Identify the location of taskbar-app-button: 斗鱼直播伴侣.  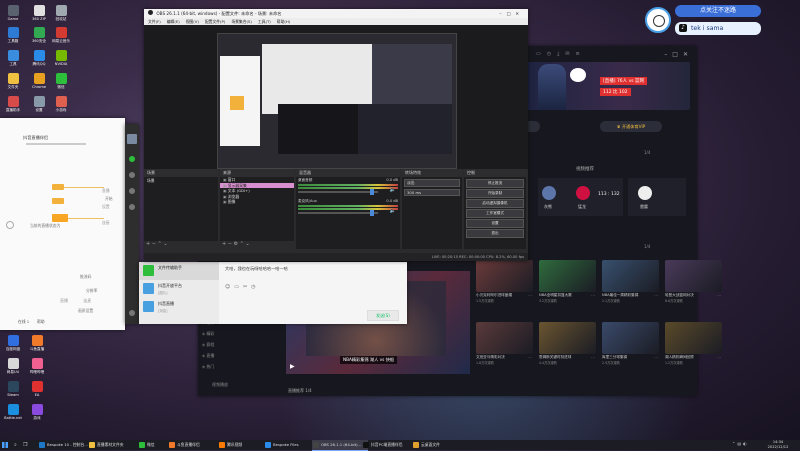
(196, 445).